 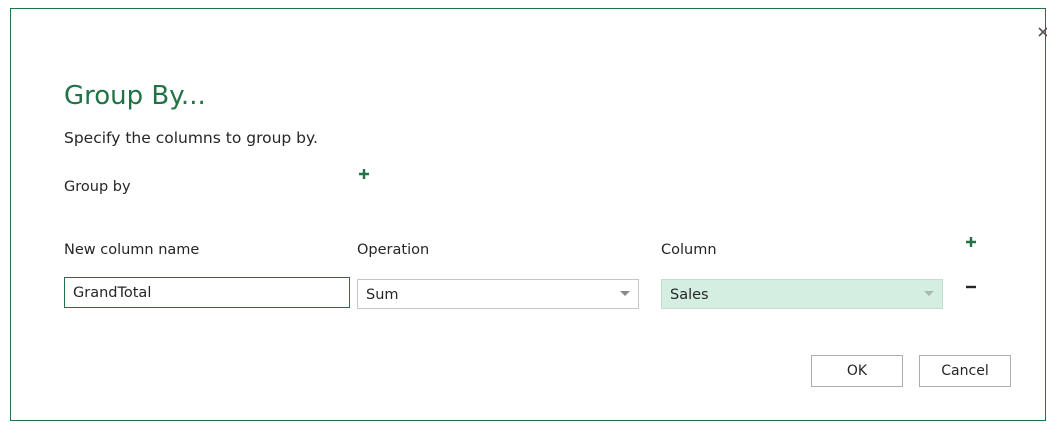 What do you see at coordinates (132, 250) in the screenshot?
I see `new-column-name-header: New column name` at bounding box center [132, 250].